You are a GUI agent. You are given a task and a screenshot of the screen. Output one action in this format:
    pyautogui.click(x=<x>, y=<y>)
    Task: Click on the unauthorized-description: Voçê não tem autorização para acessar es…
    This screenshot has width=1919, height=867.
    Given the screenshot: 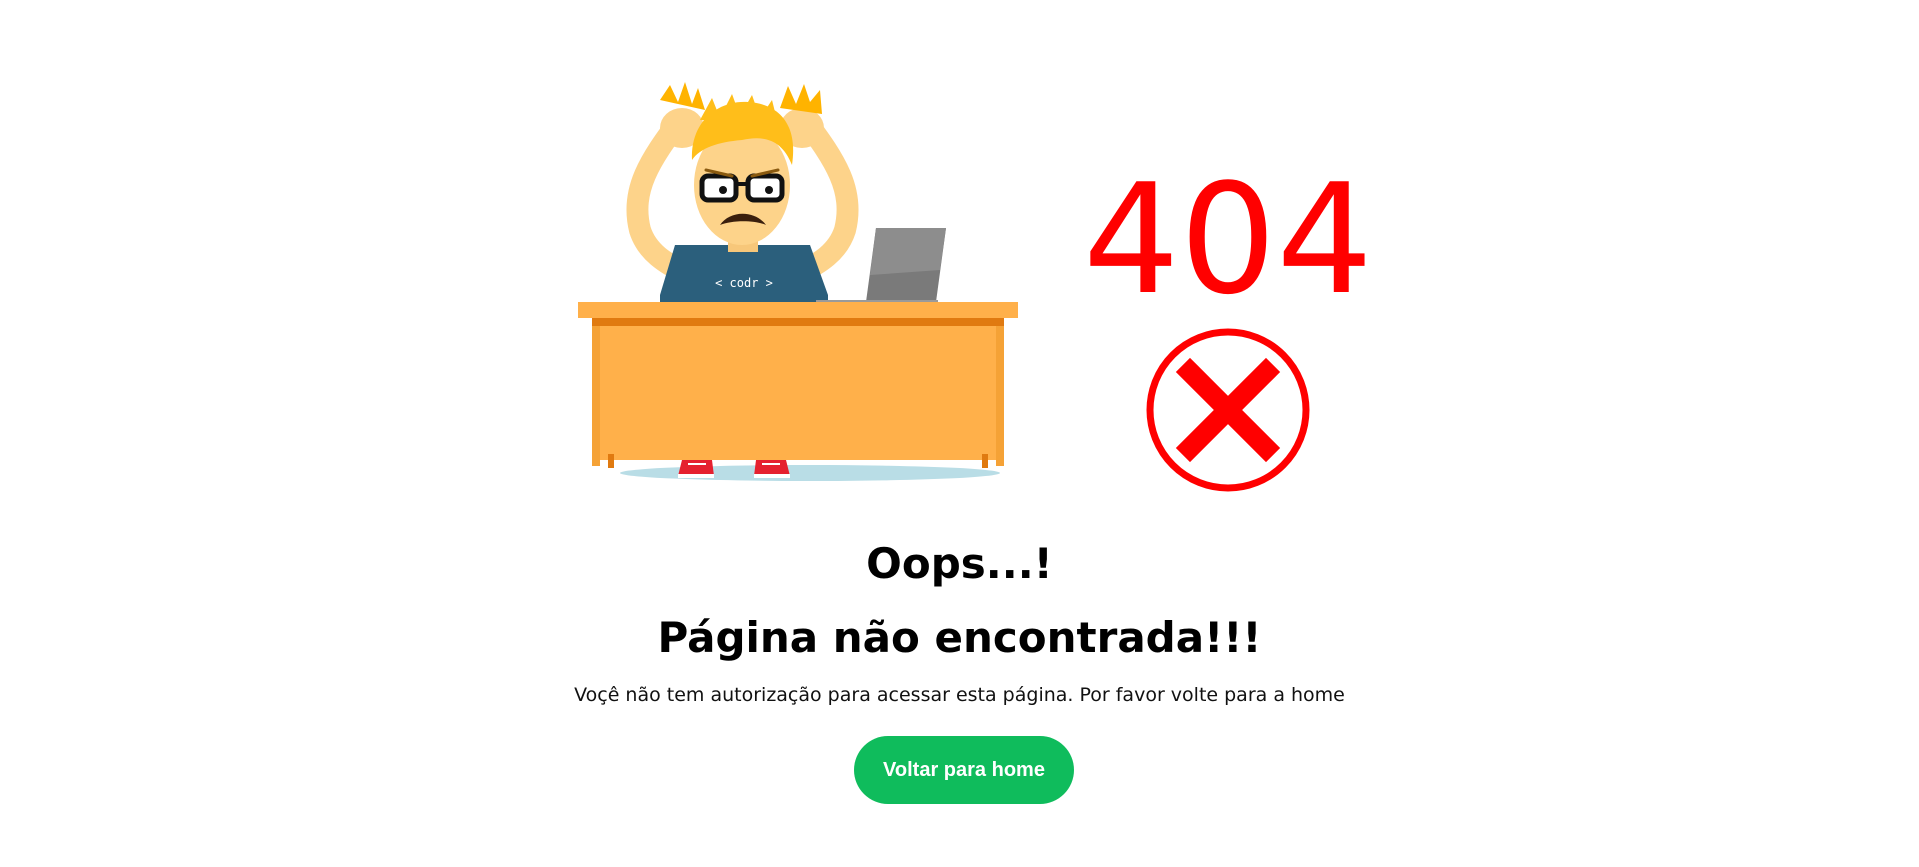 What is the action you would take?
    pyautogui.click(x=959, y=695)
    